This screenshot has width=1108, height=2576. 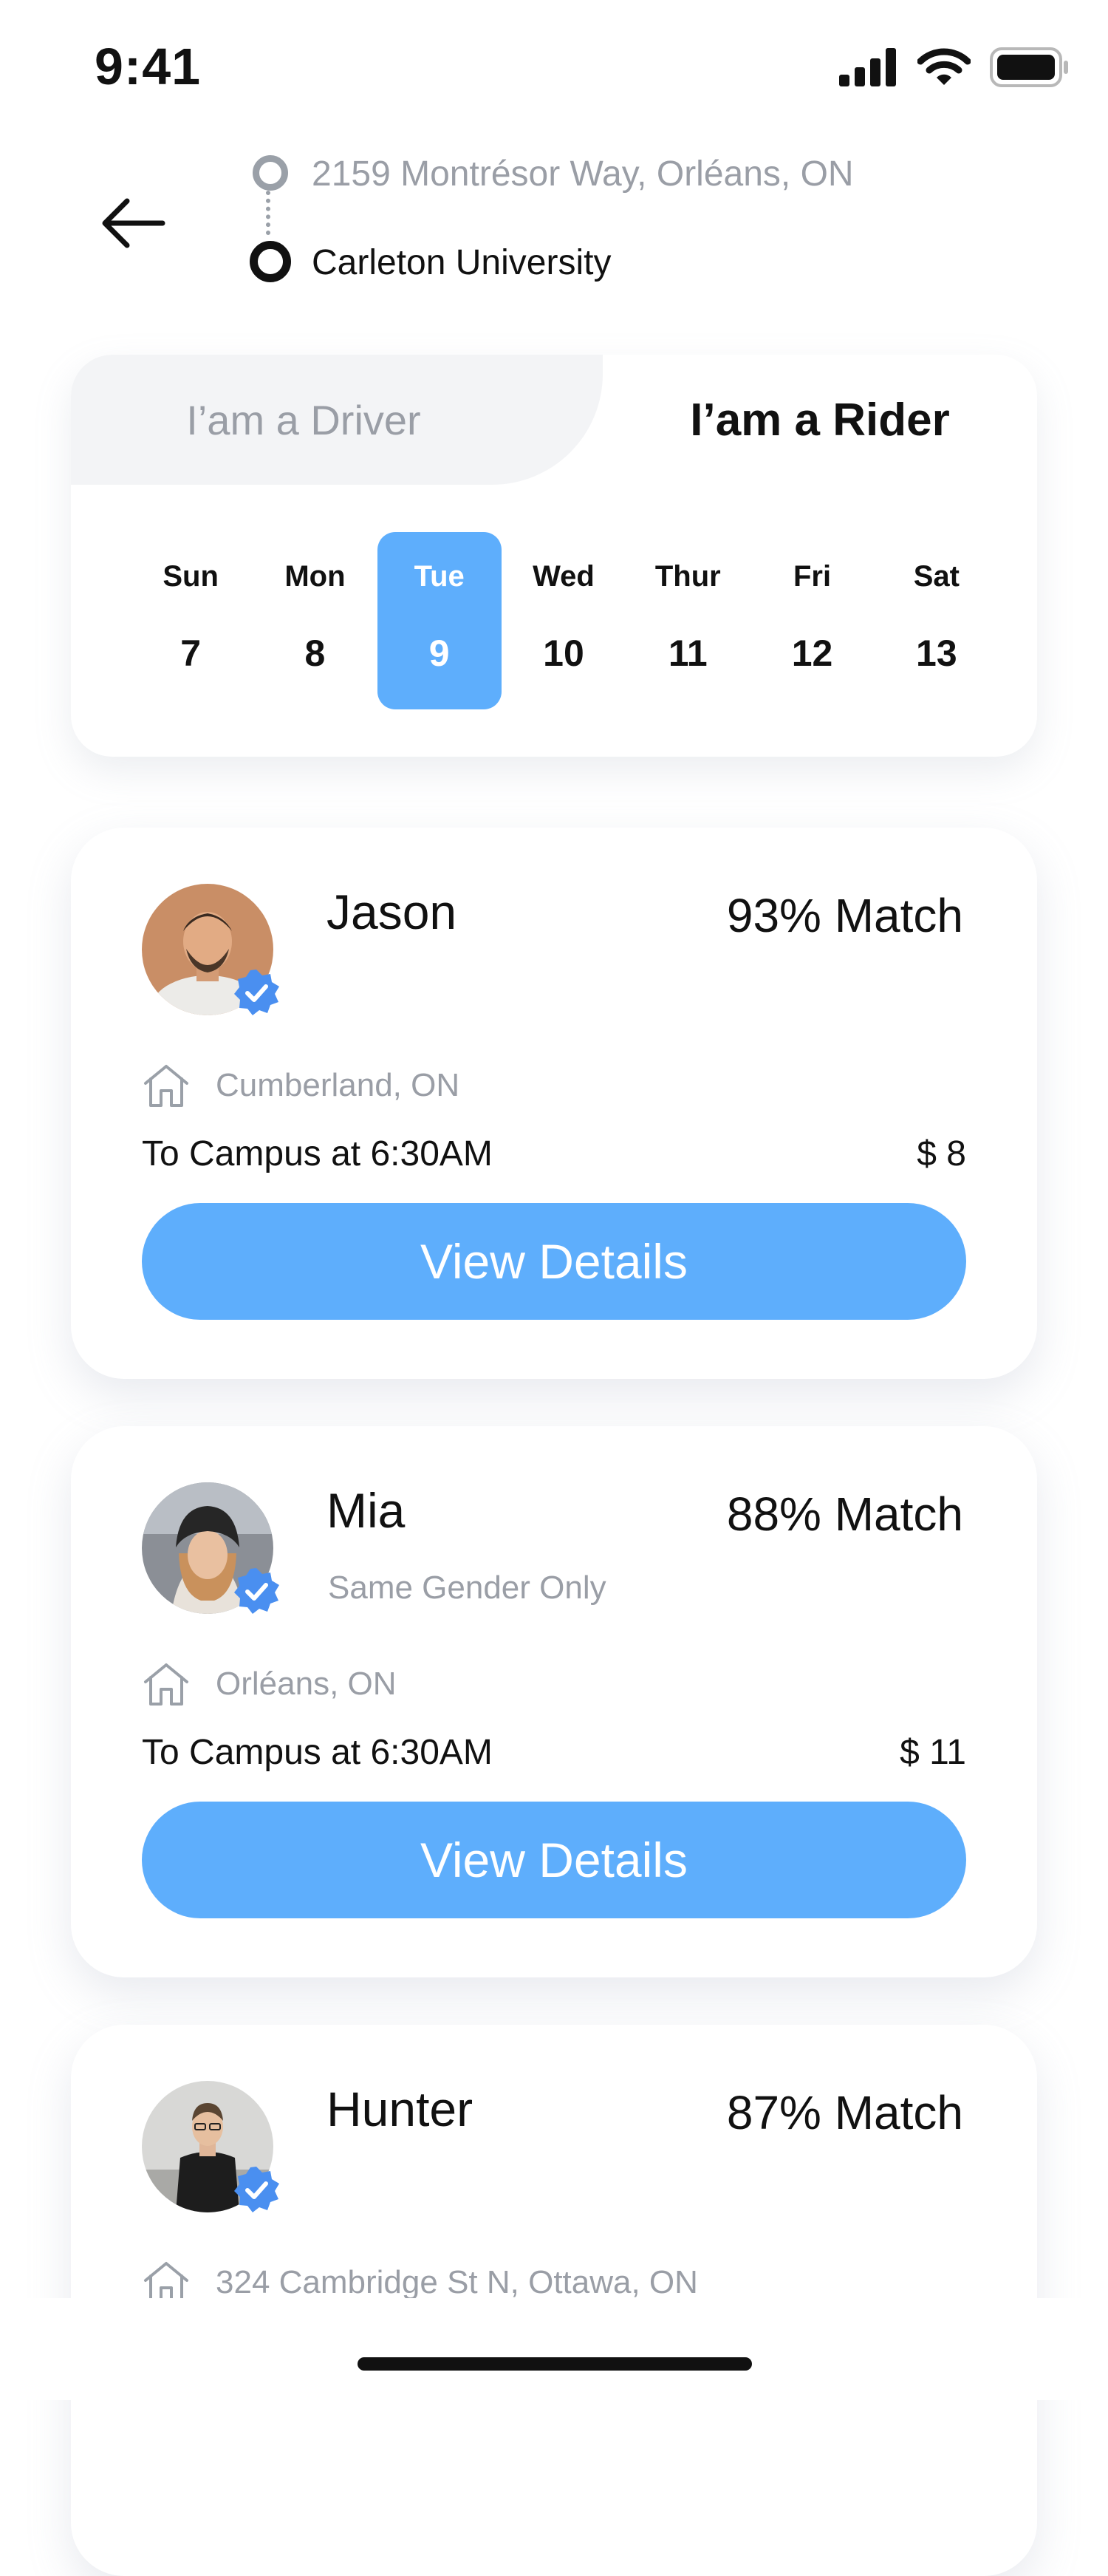 I want to click on wifi-icon, so click(x=944, y=66).